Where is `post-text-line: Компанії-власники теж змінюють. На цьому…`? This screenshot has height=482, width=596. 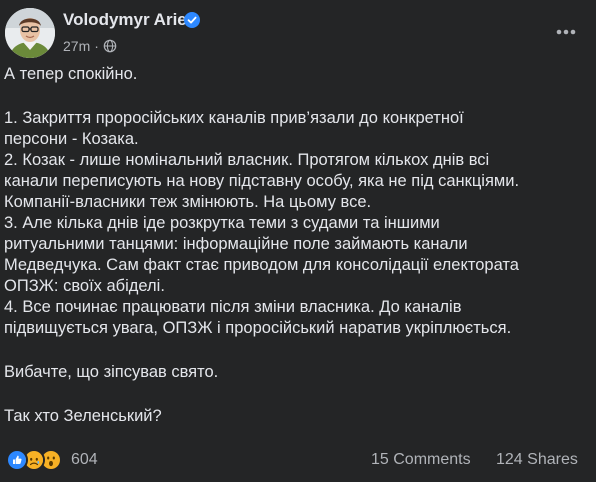 post-text-line: Компанії-власники теж змінюють. На цьому… is located at coordinates (188, 202).